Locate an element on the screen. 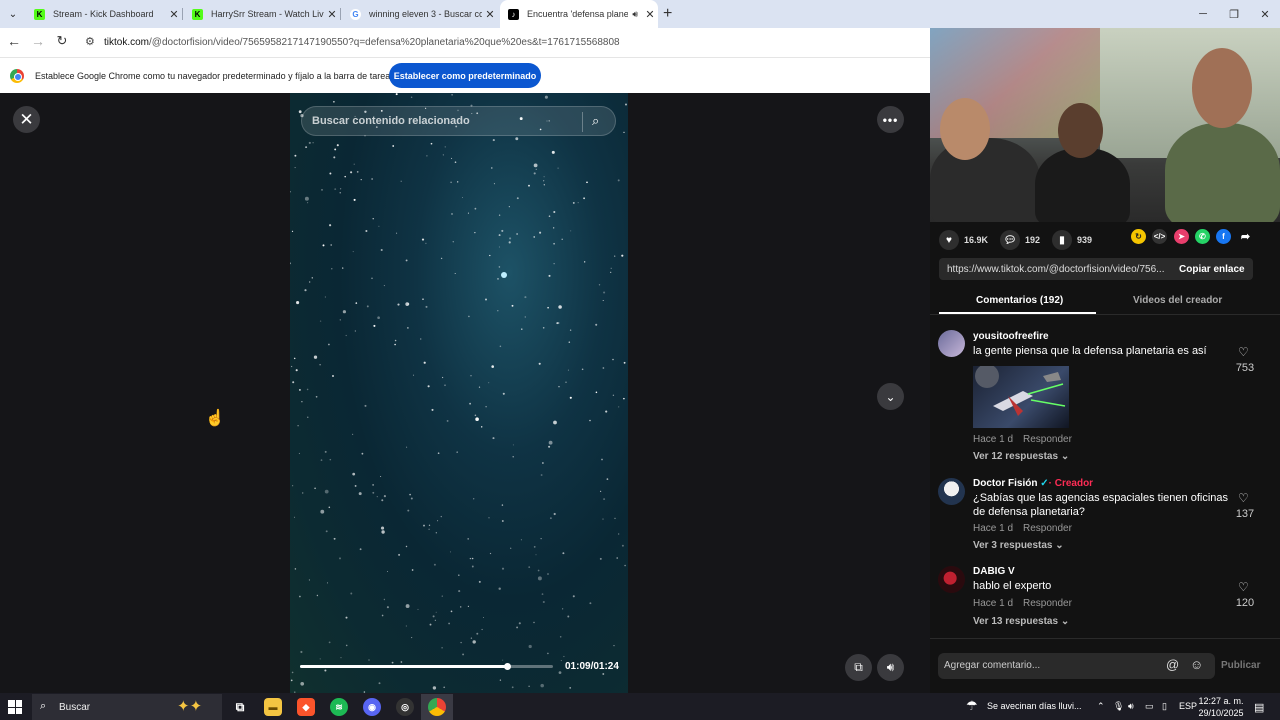  speaker-icon: 🔊︎ is located at coordinates (1131, 706).